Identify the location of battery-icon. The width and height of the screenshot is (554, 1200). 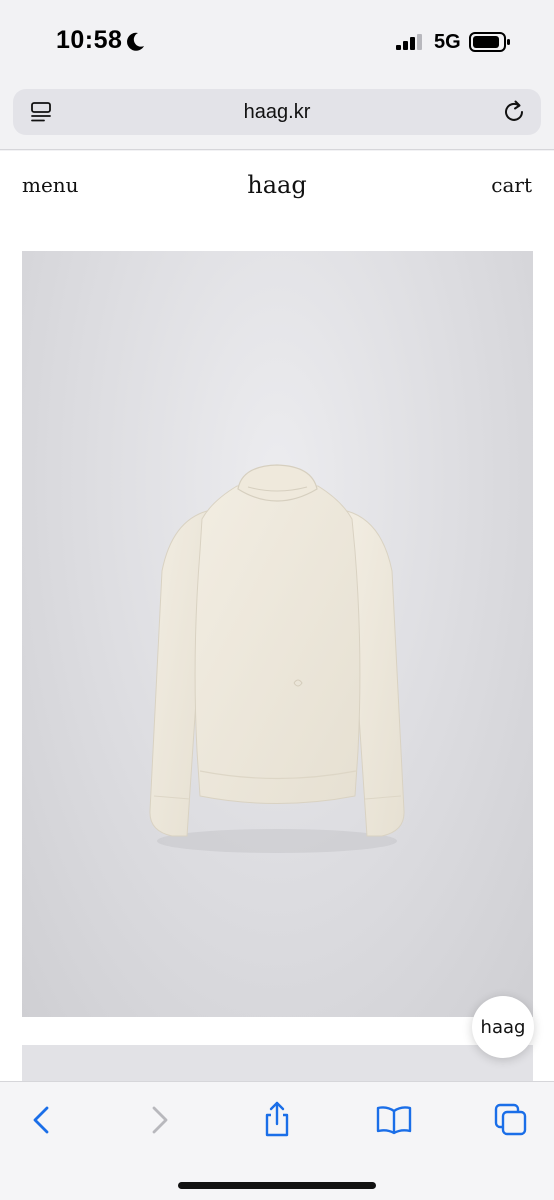
(489, 42).